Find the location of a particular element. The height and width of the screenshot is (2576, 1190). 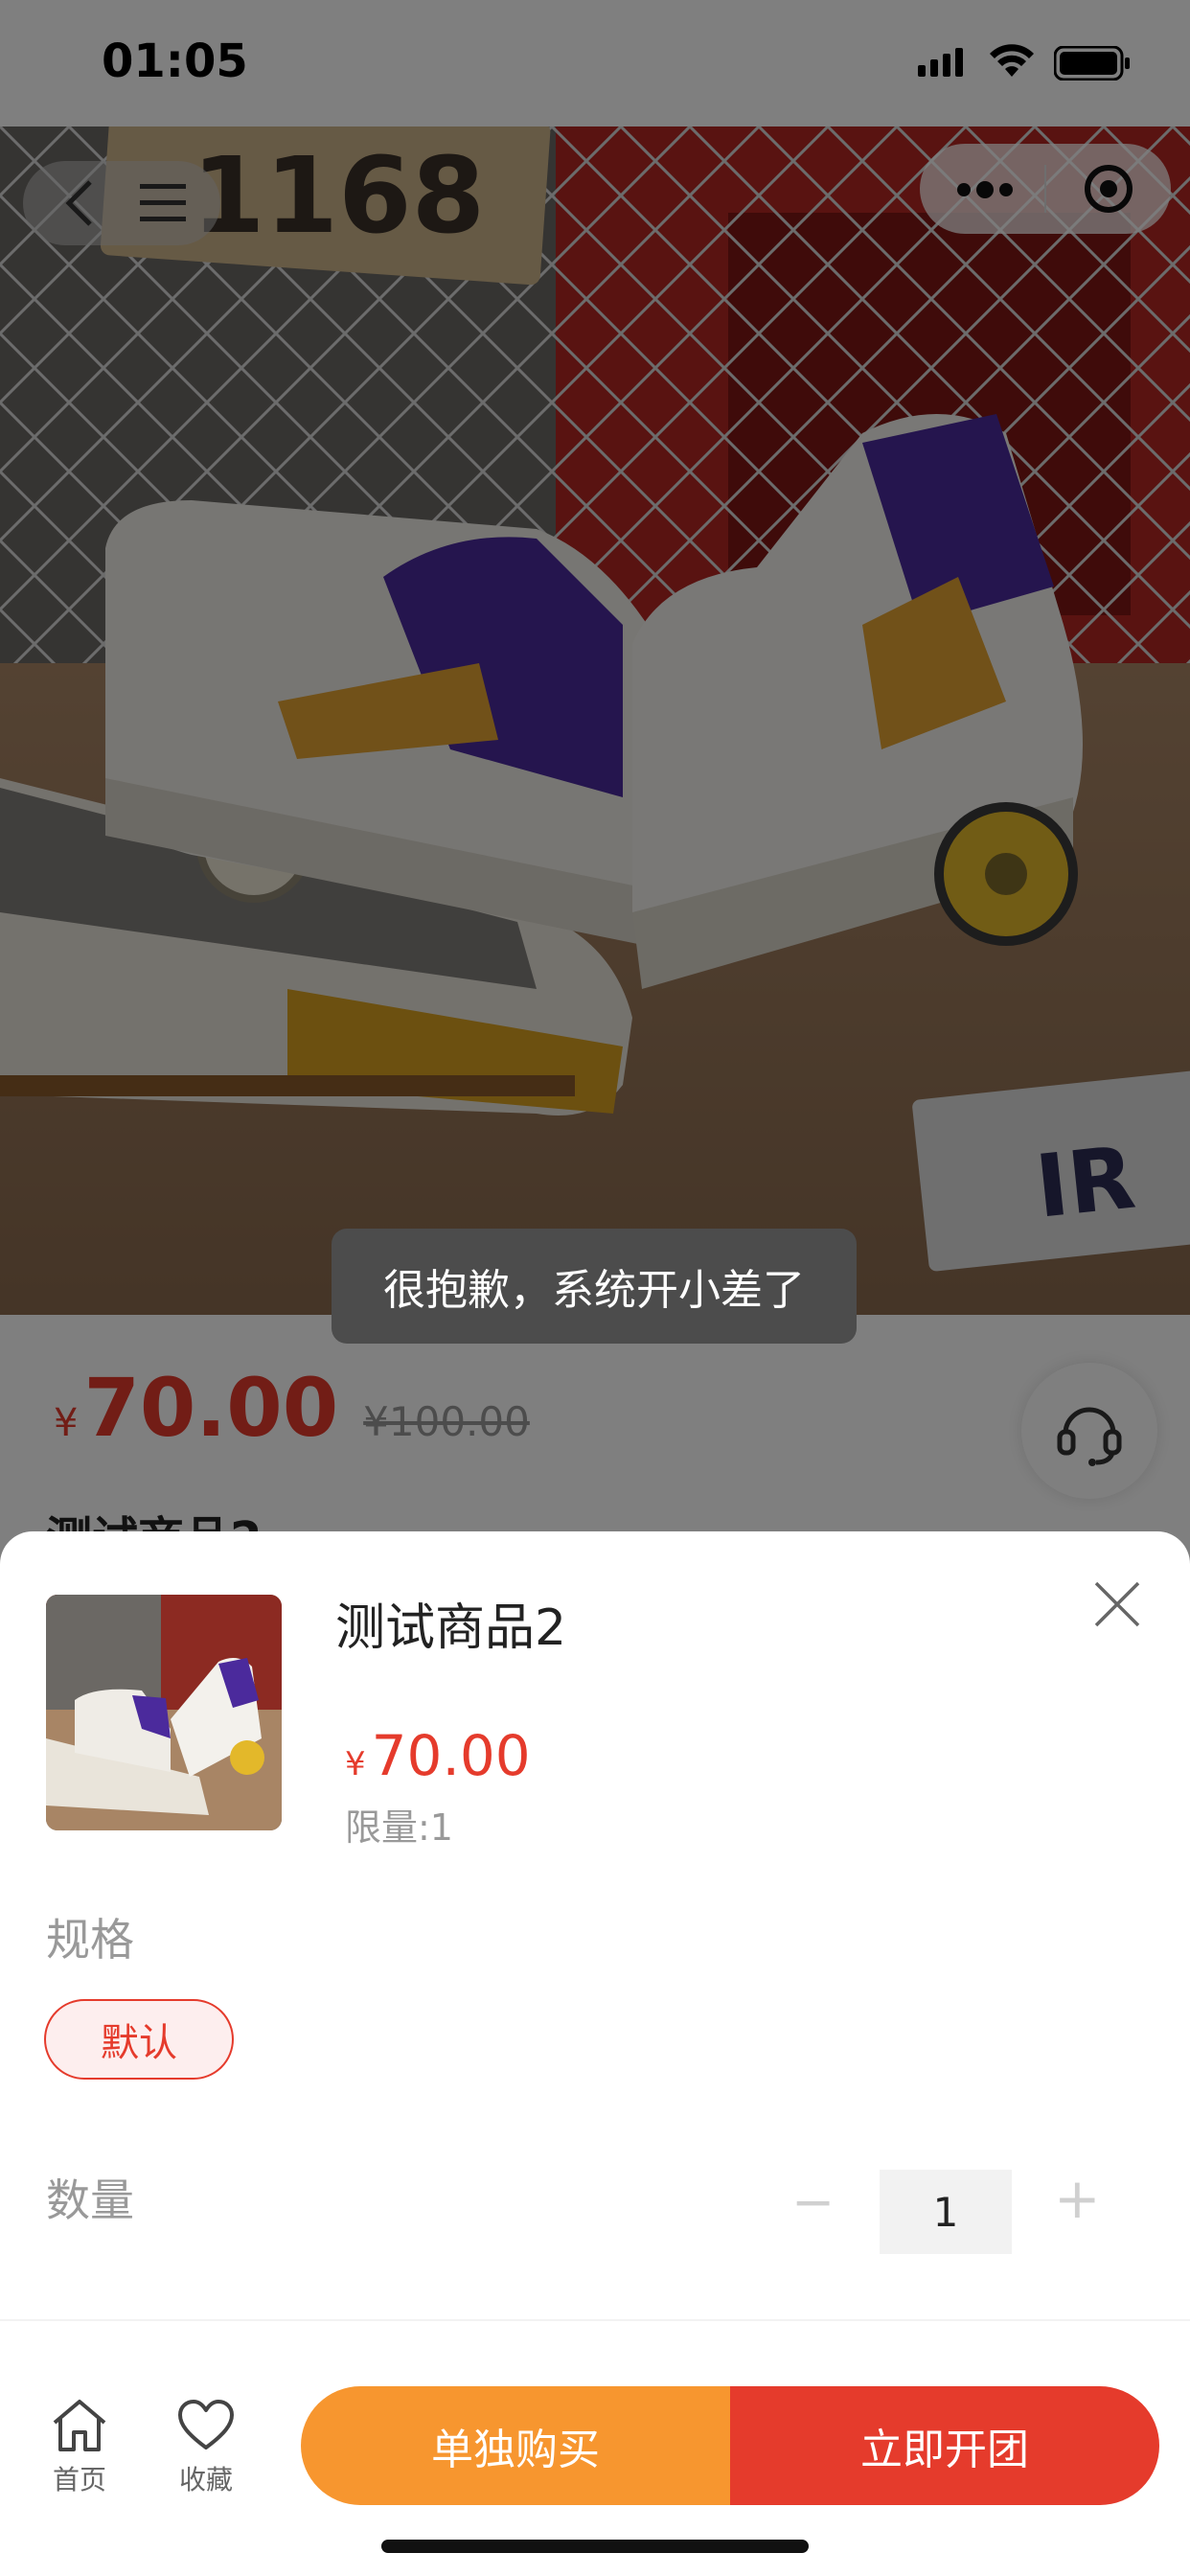

error-toast: 很抱歉，系统开小差了 is located at coordinates (594, 1286).